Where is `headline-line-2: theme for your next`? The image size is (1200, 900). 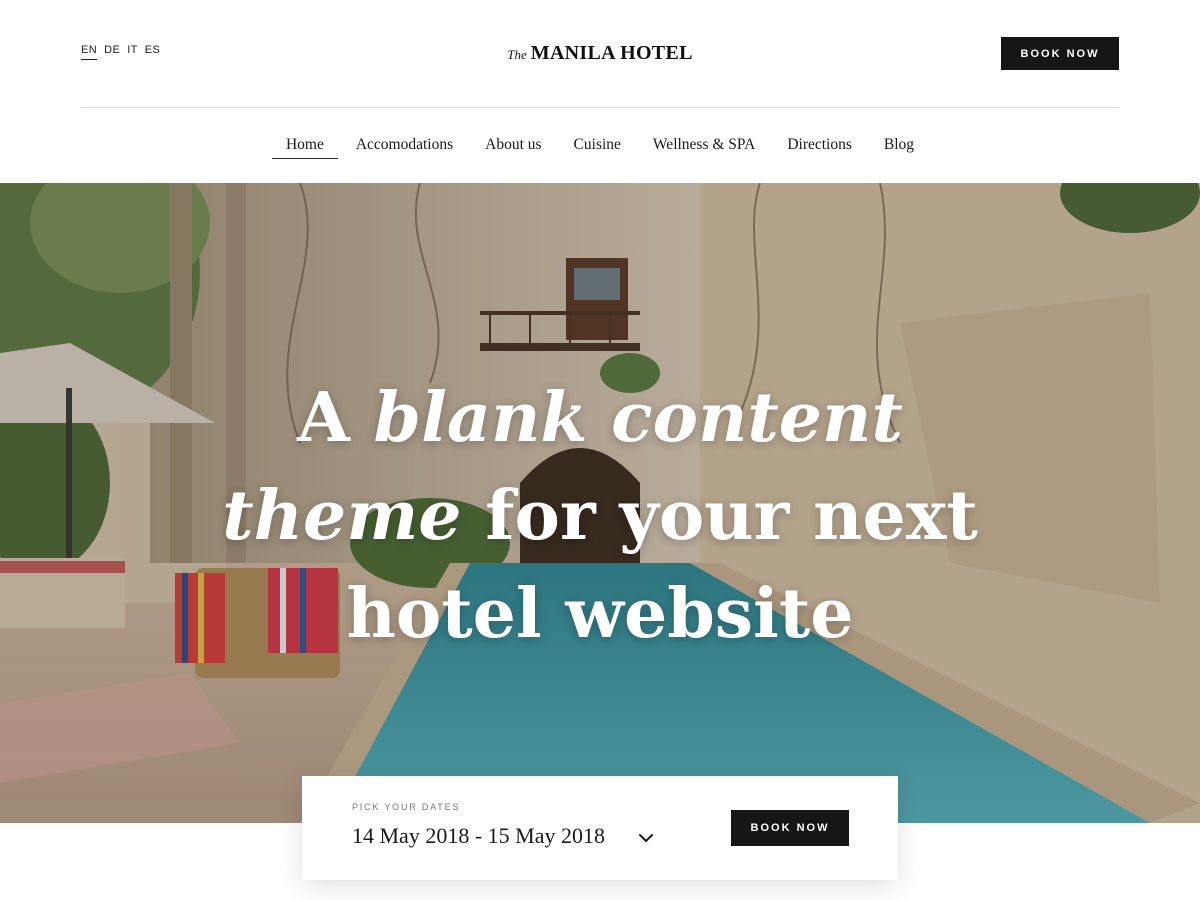
headline-line-2: theme for your next is located at coordinates (600, 516).